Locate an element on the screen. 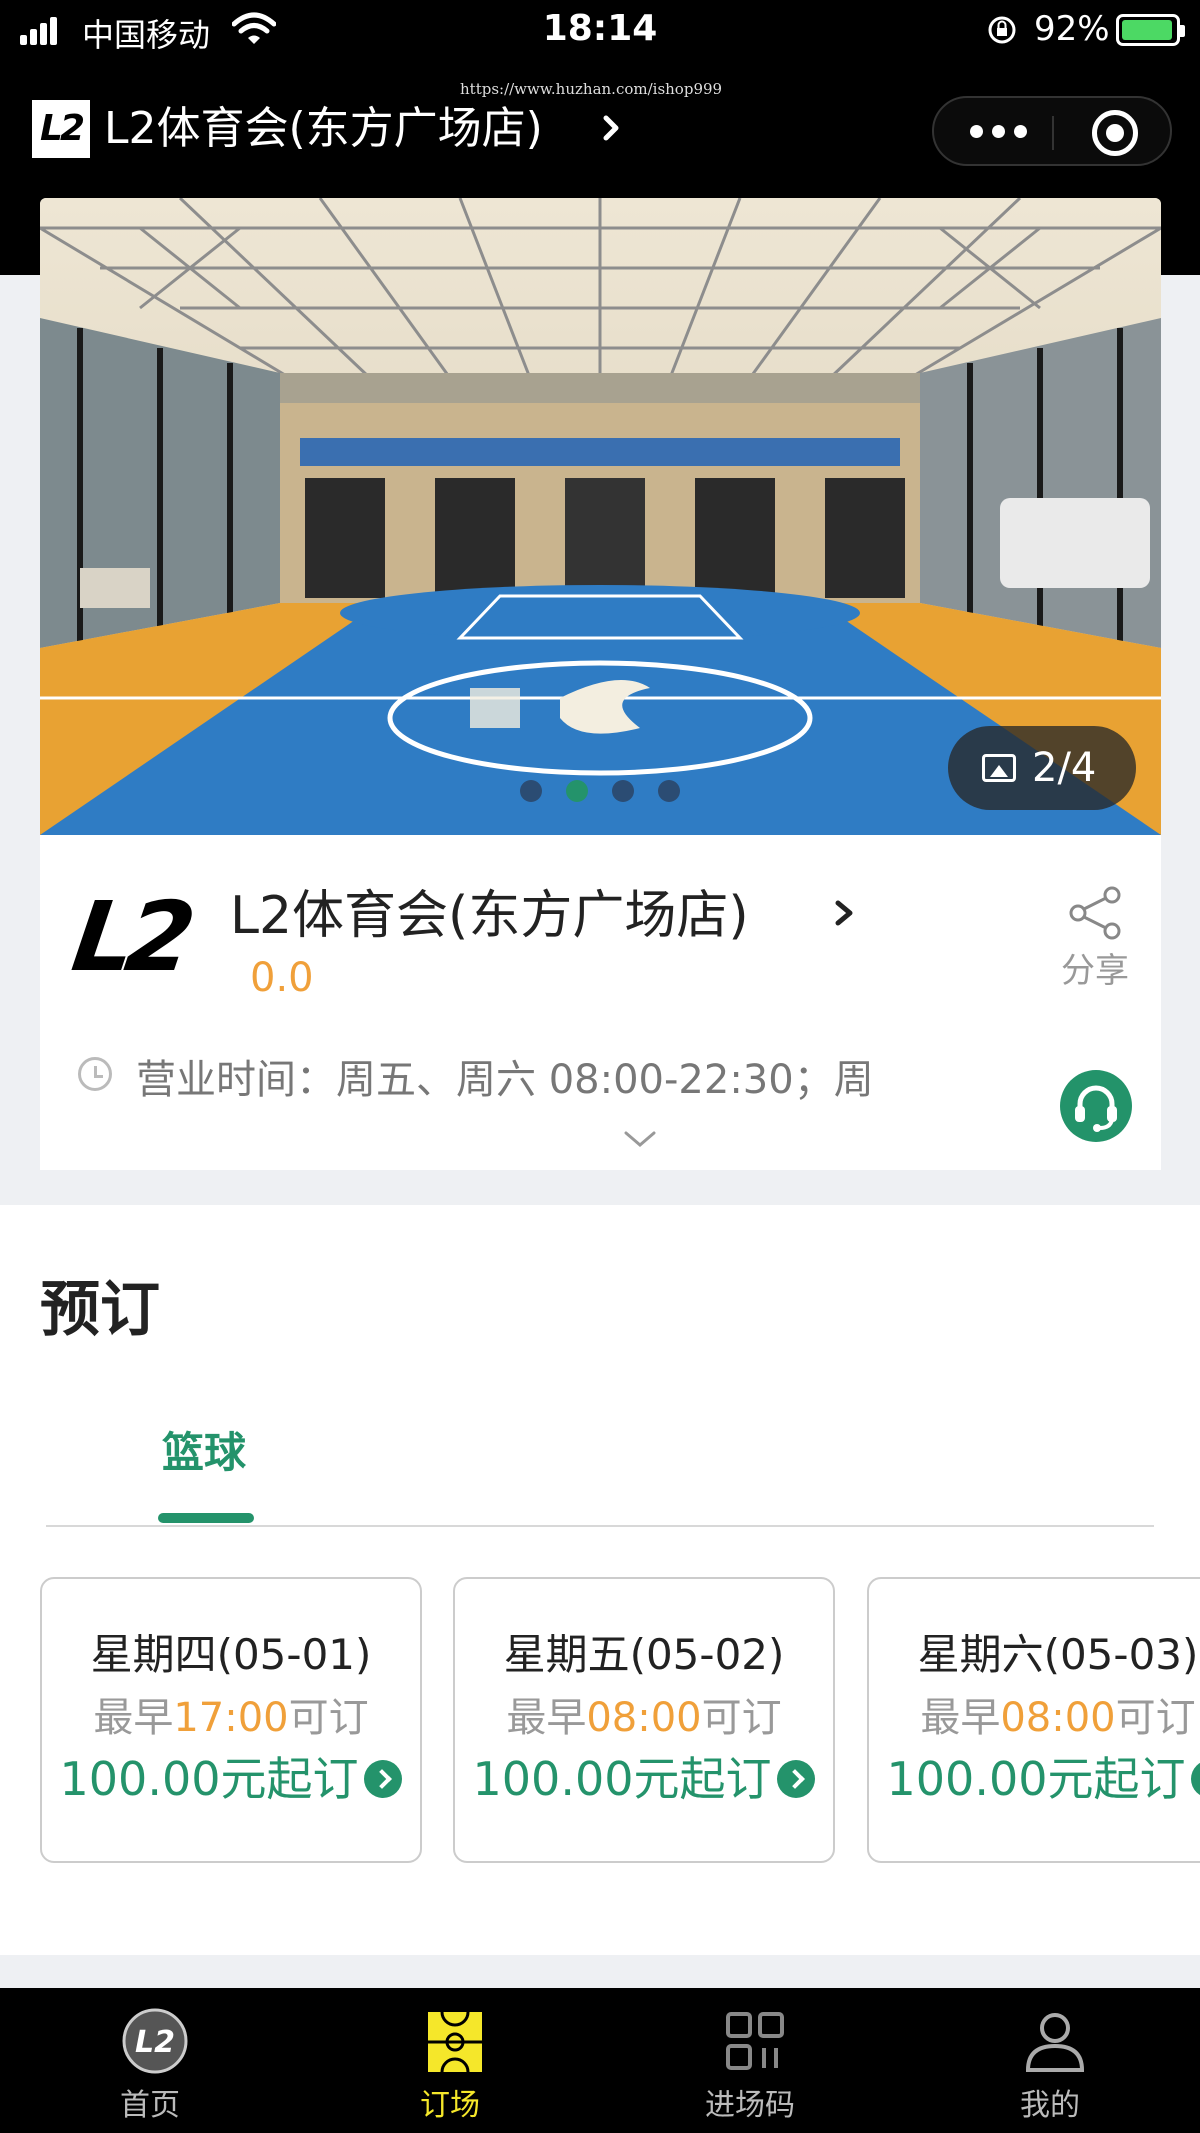 The height and width of the screenshot is (2133, 1200). tab-divider is located at coordinates (600, 1526).